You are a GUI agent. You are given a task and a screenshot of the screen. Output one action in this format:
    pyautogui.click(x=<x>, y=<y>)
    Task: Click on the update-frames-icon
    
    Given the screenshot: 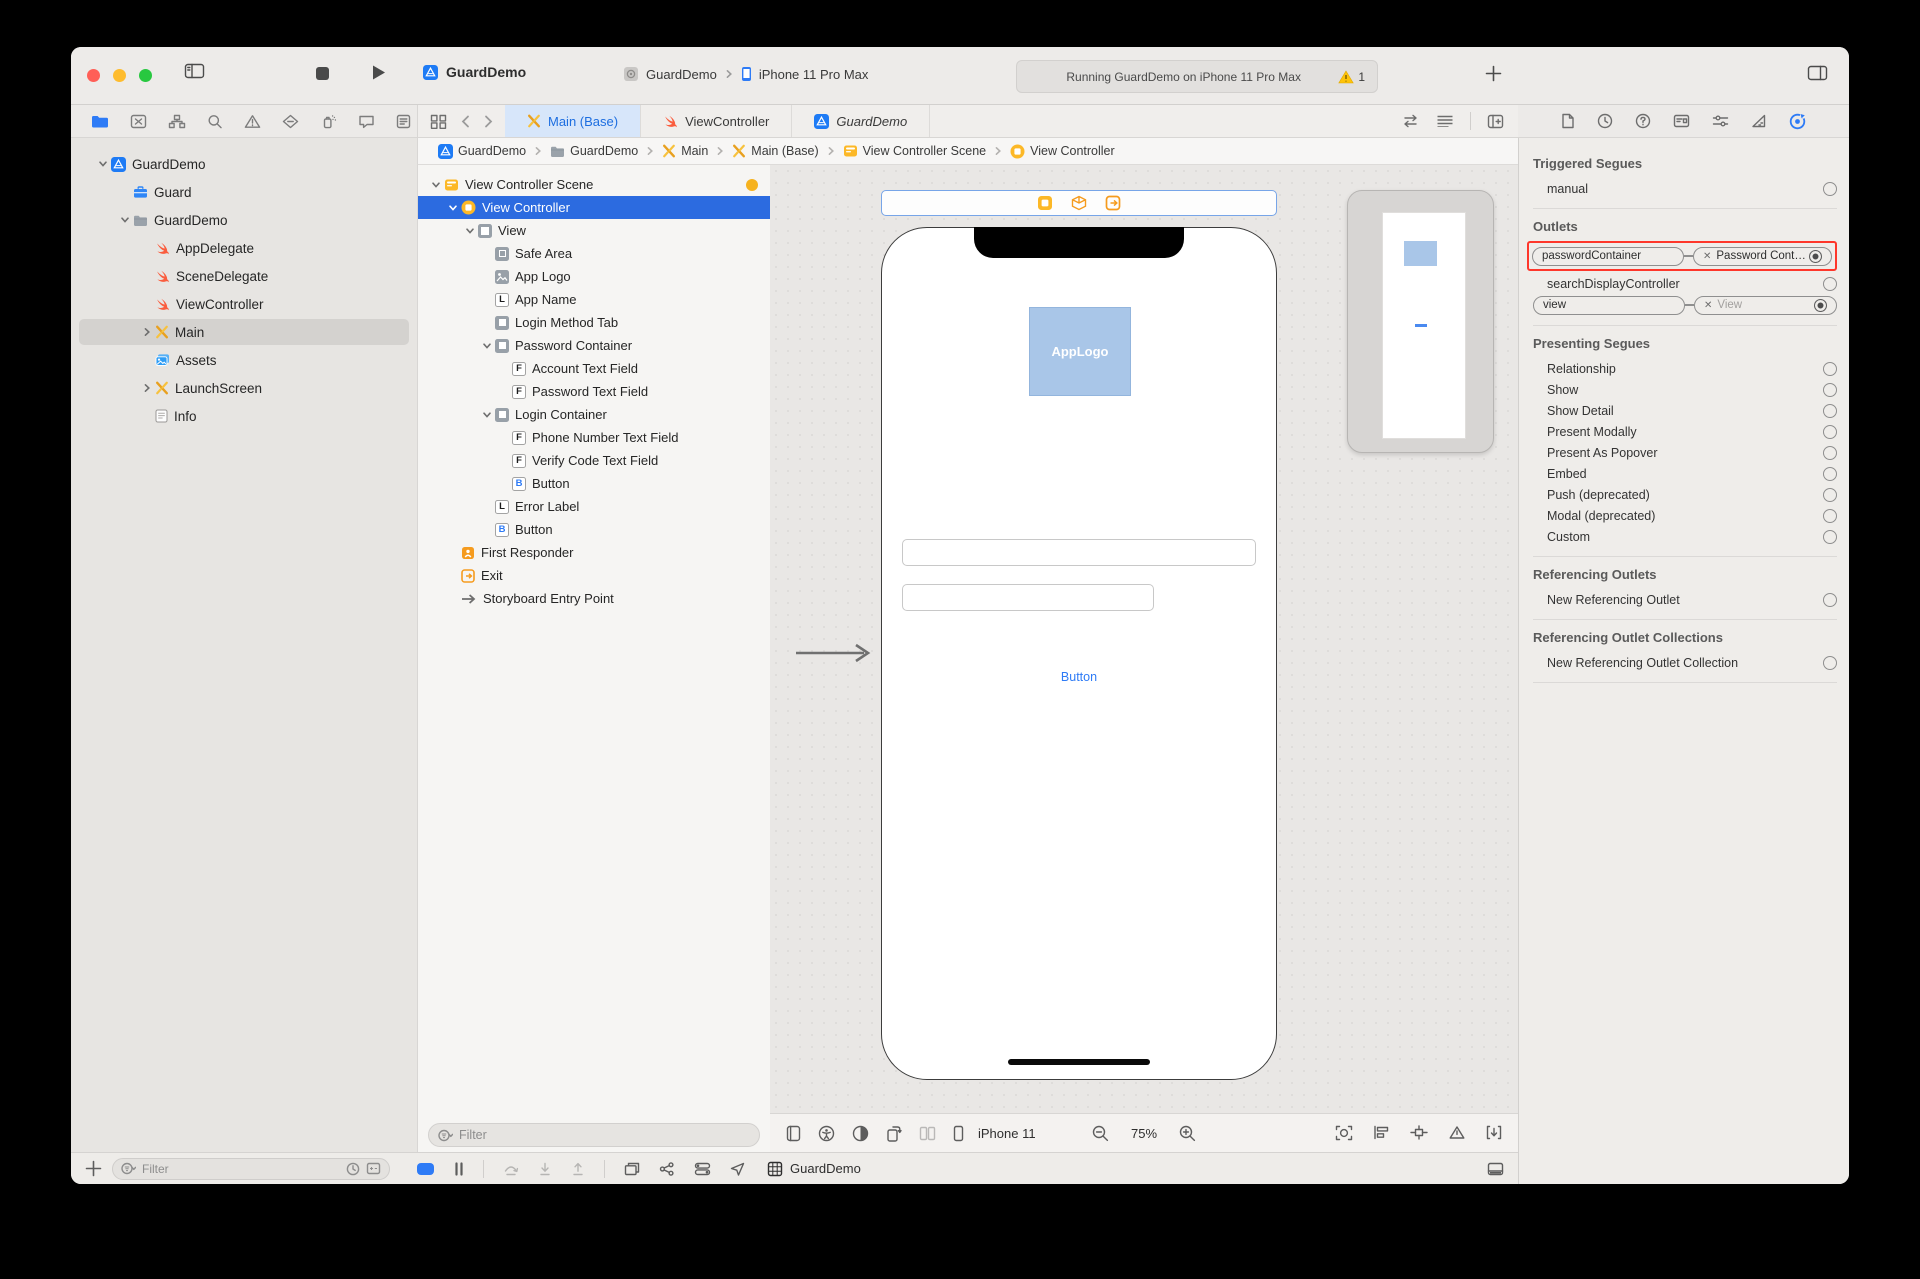 What is the action you would take?
    pyautogui.click(x=1344, y=1133)
    